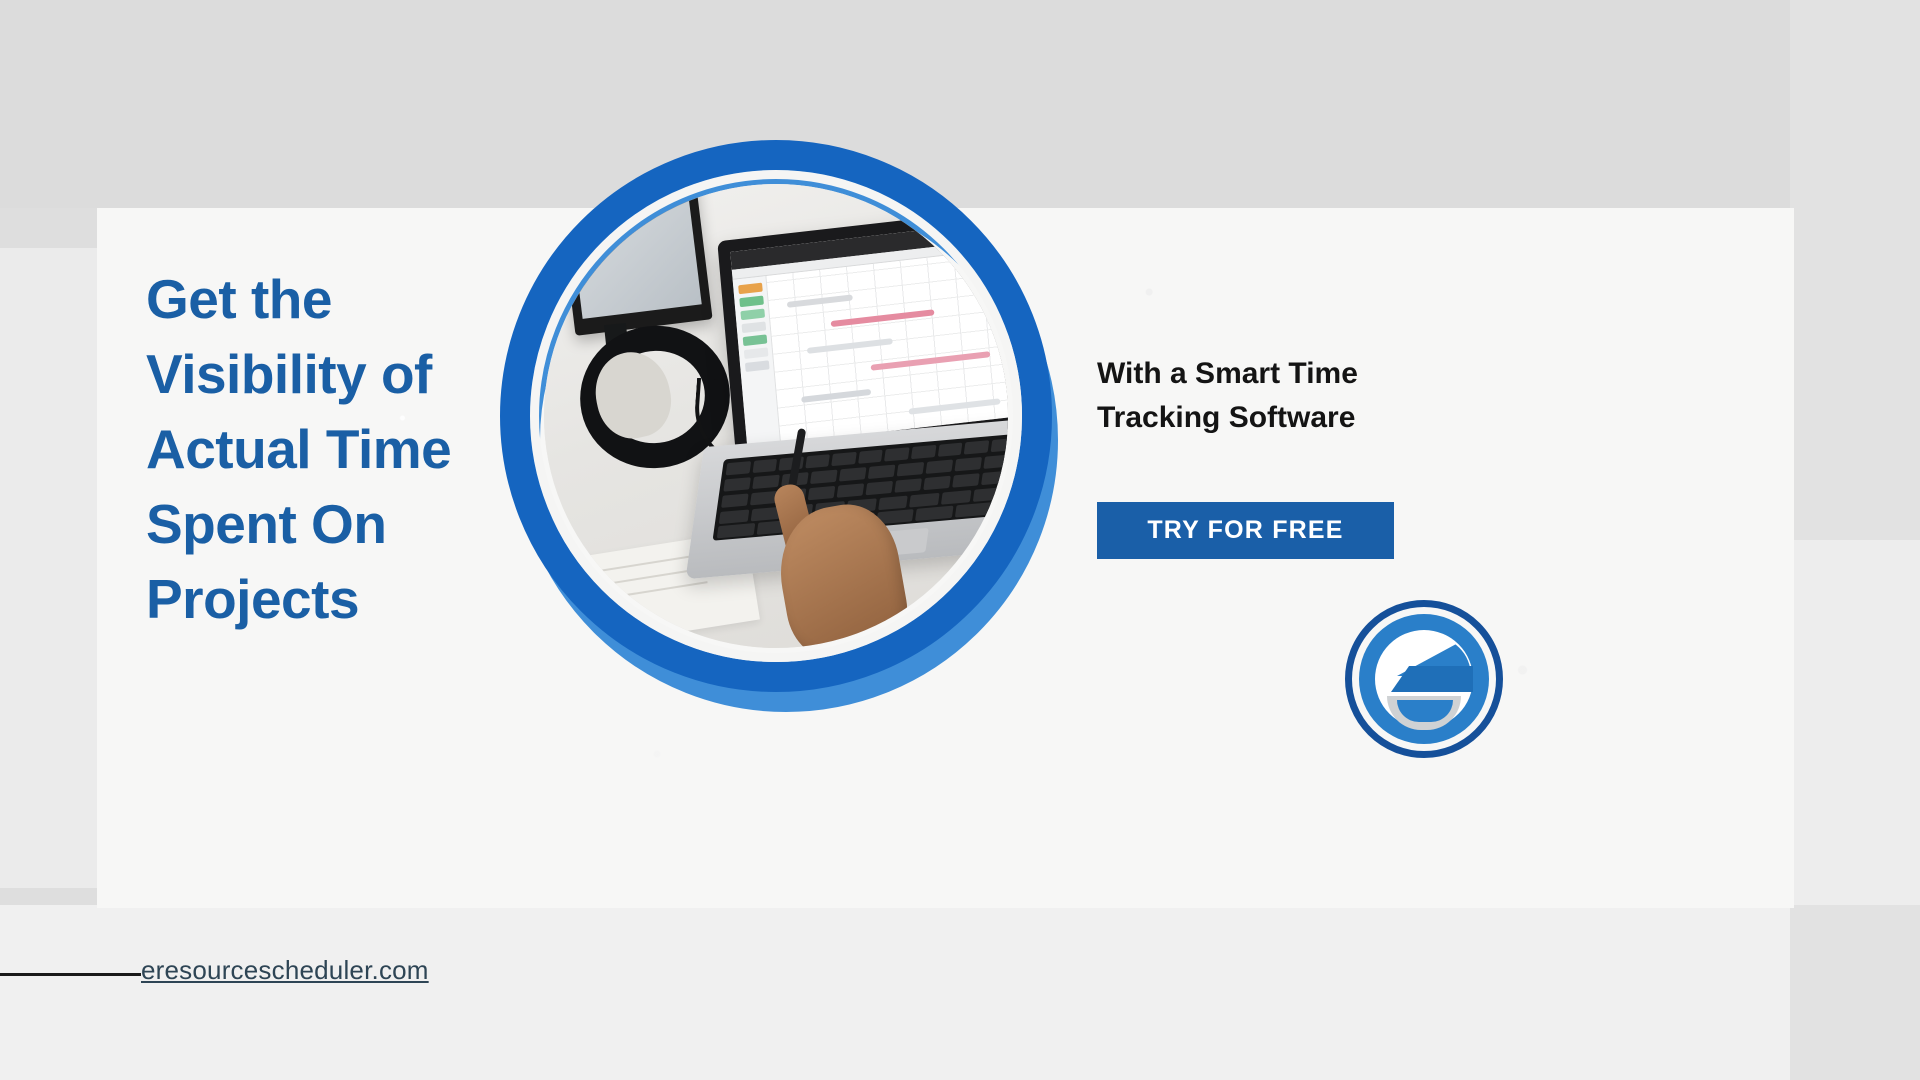 This screenshot has height=1080, width=1920. What do you see at coordinates (299, 449) in the screenshot?
I see `headline-line-3: Actual Time` at bounding box center [299, 449].